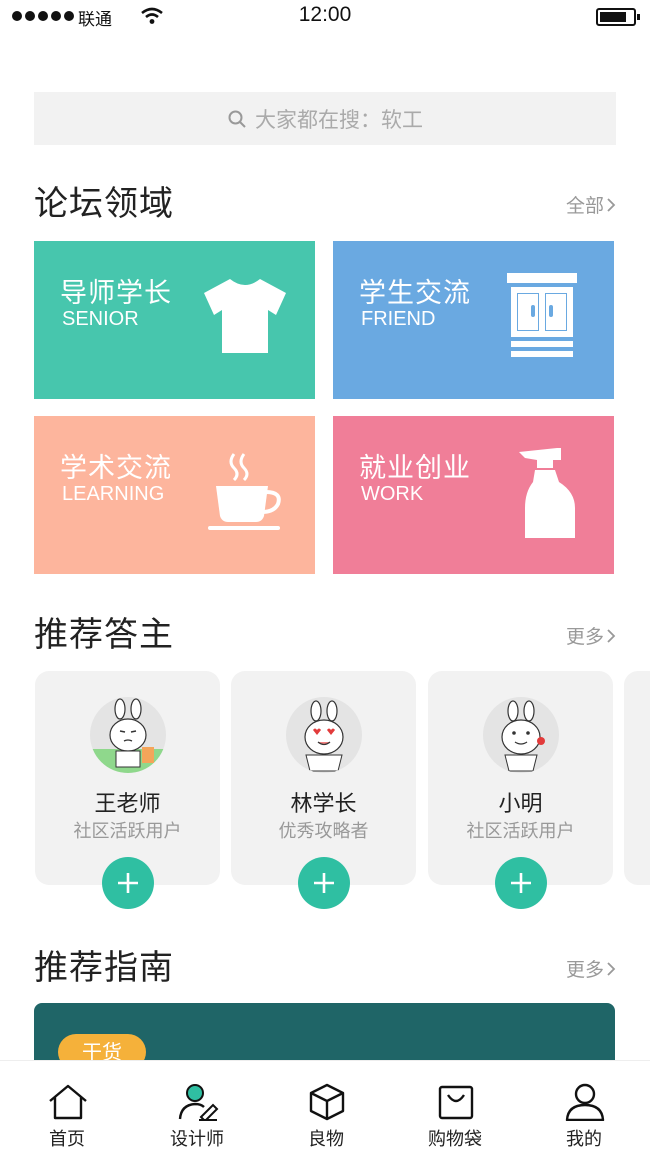 The image size is (650, 1156). Describe the element at coordinates (584, 206) in the screenshot. I see `forum-all-label: 全部` at that location.